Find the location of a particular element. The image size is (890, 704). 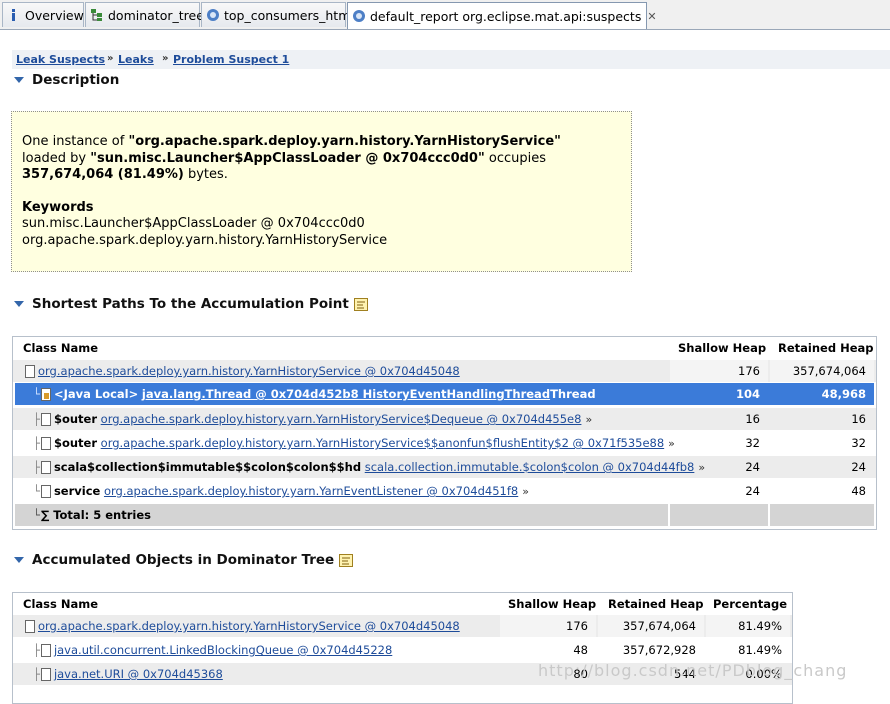

text: occupies is located at coordinates (515, 158).